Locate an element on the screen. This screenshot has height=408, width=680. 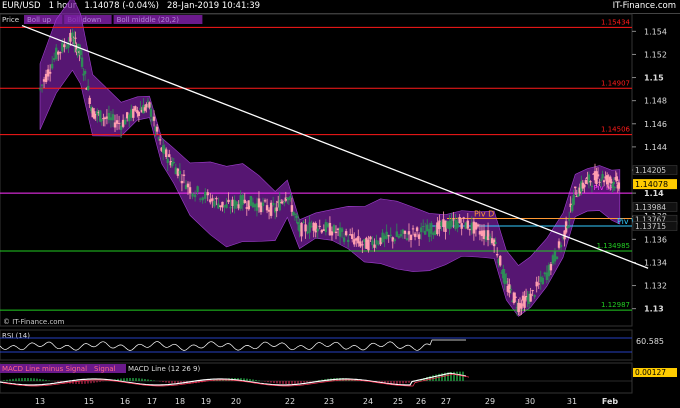
x-tick-label: 16 is located at coordinates (125, 401).